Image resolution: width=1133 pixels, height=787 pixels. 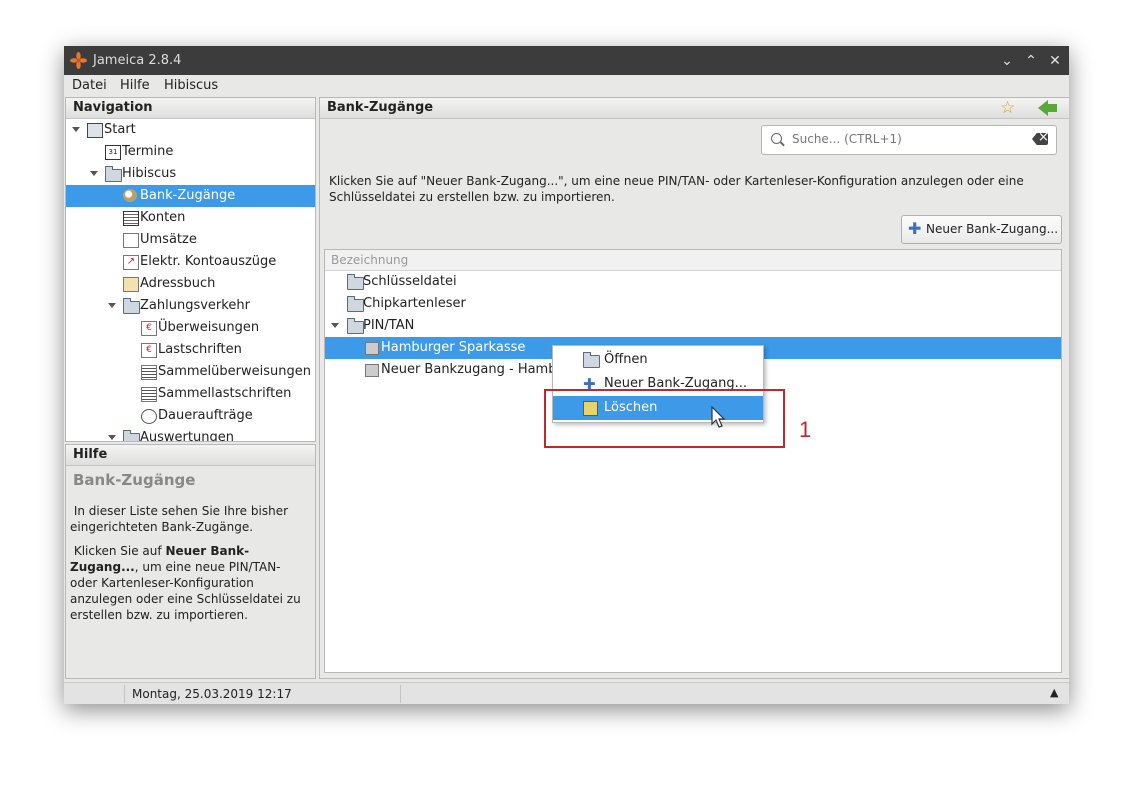 What do you see at coordinates (693, 282) in the screenshot?
I see `tree-row-schluesseldatei: Schlüsseldatei` at bounding box center [693, 282].